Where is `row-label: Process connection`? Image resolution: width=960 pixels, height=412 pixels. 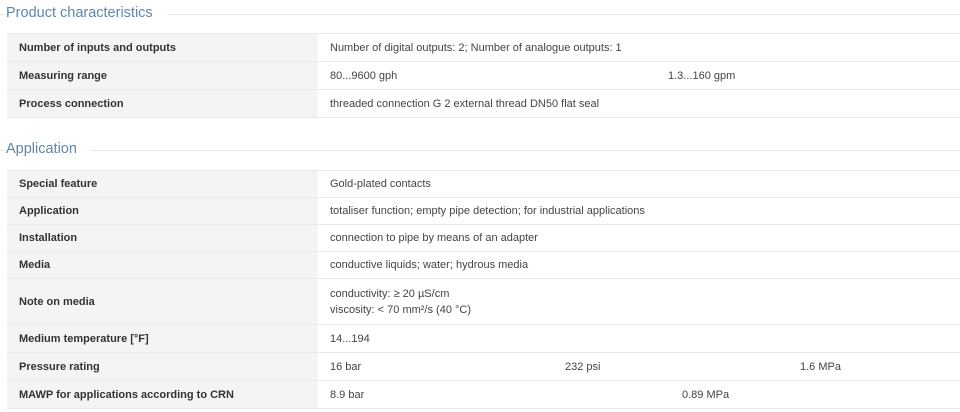
row-label: Process connection is located at coordinates (162, 103).